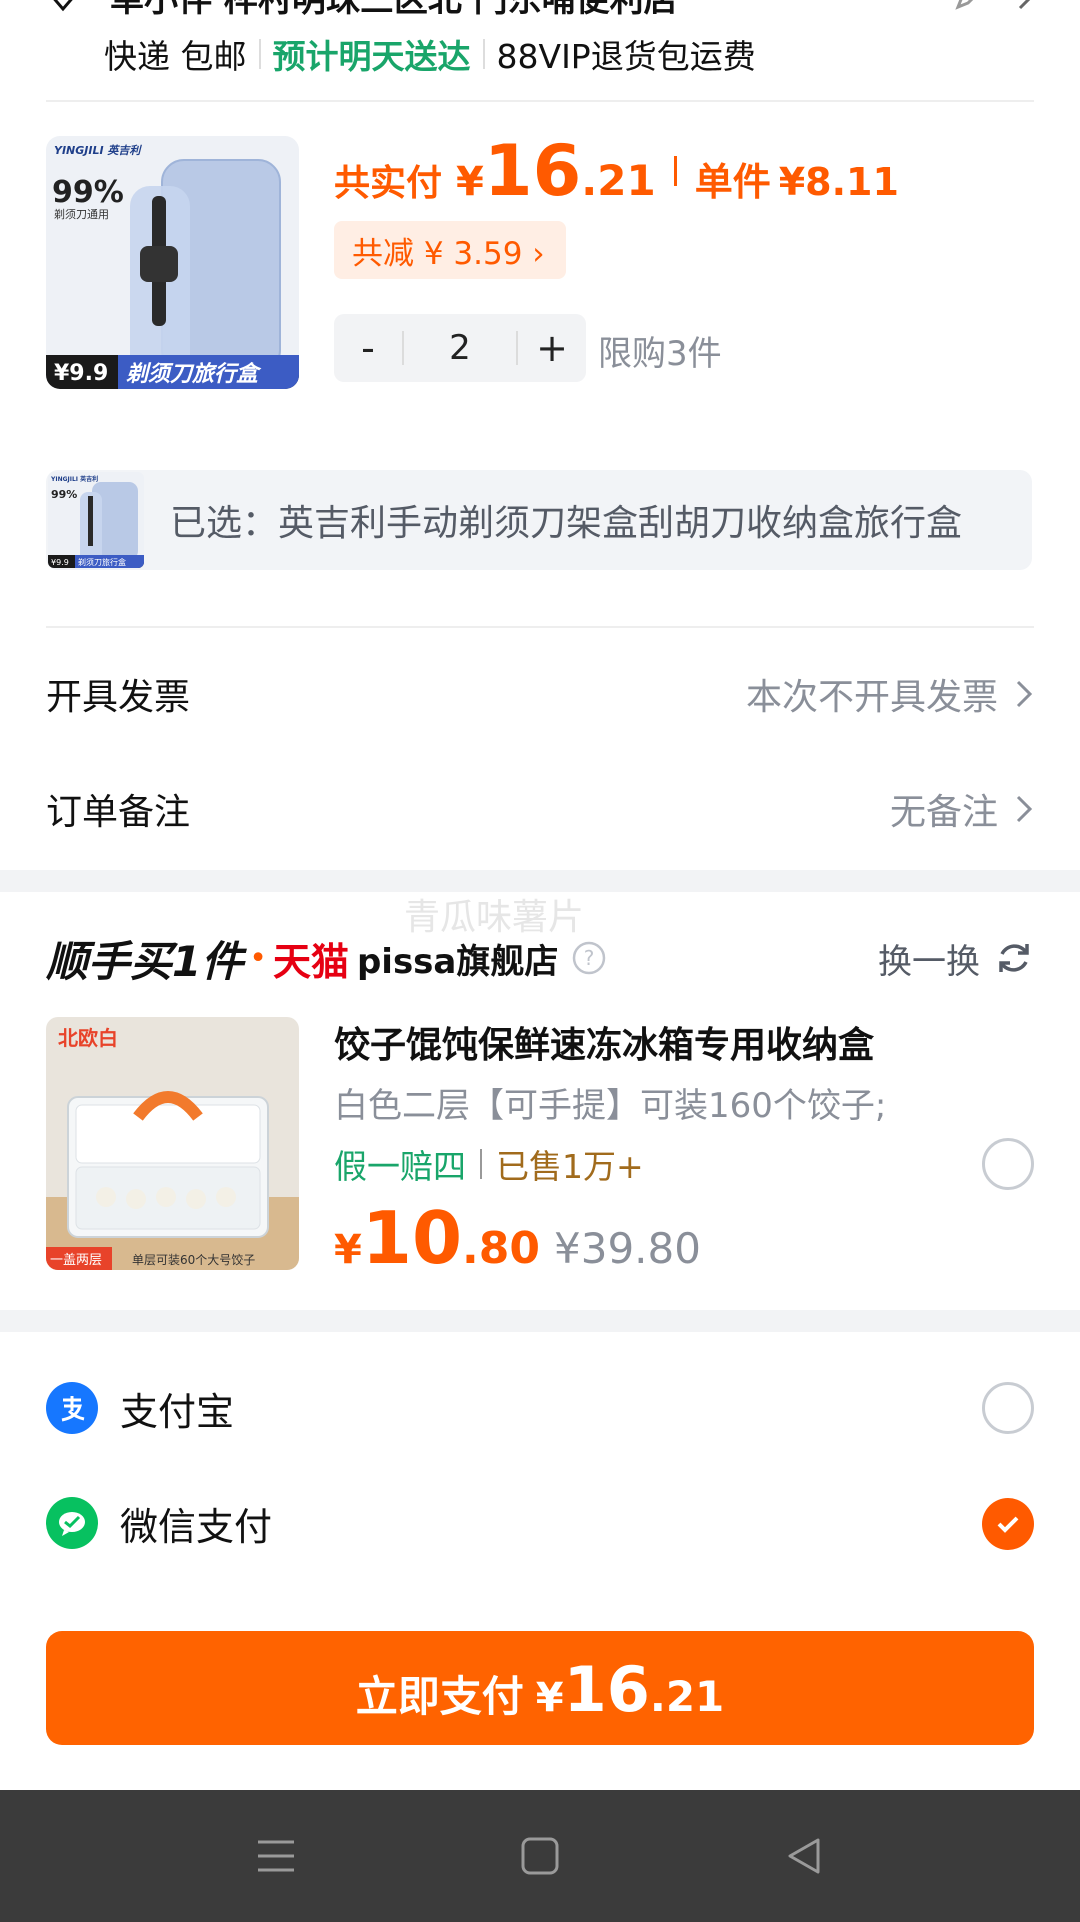 This screenshot has width=1080, height=1922. I want to click on add-on-select-radio, so click(1008, 1164).